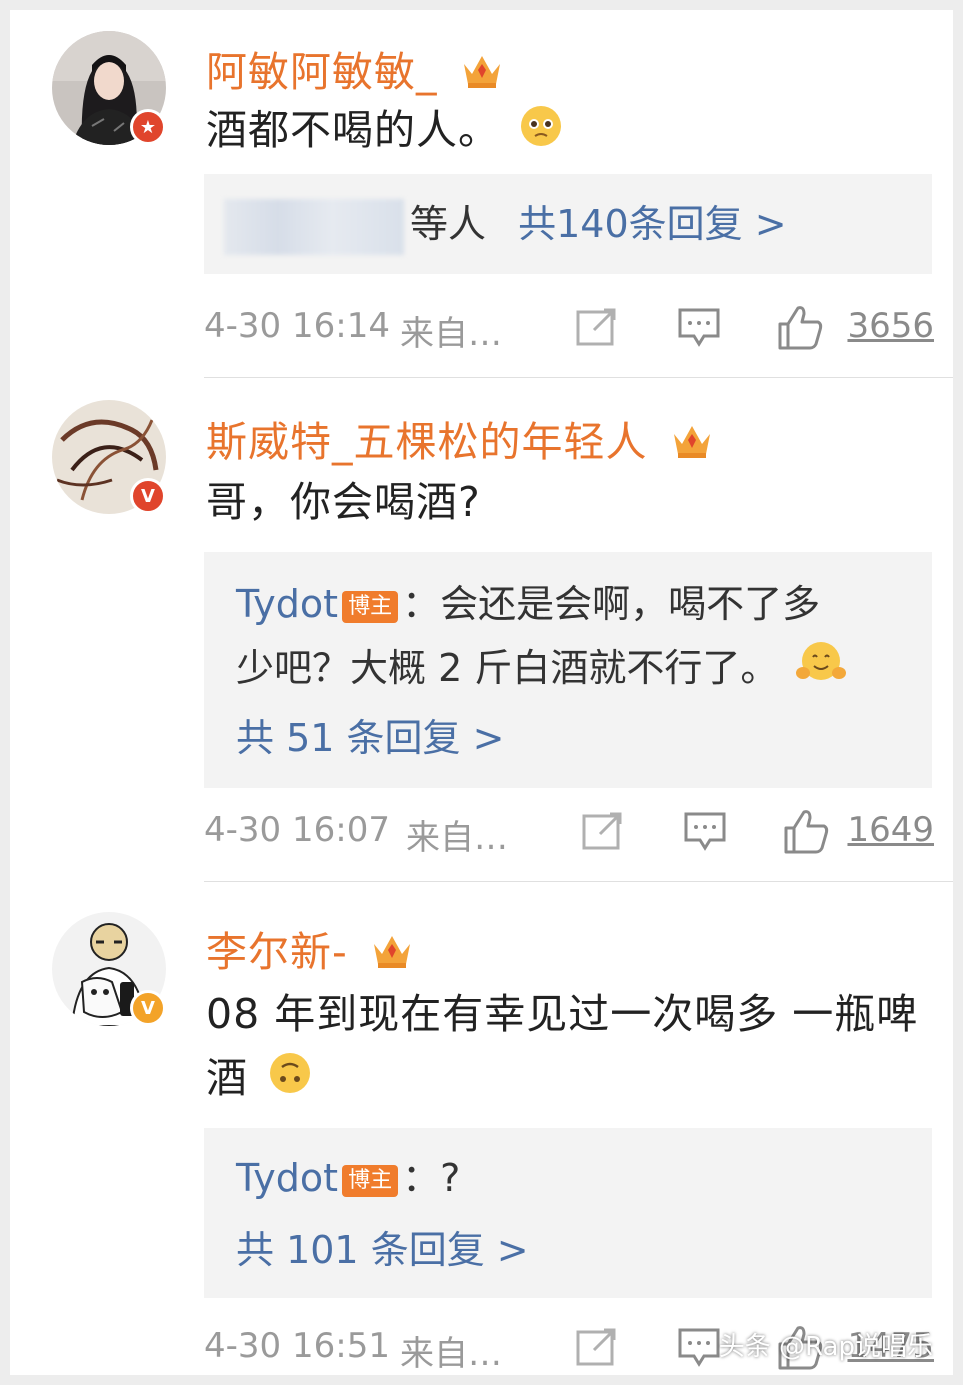 Image resolution: width=963 pixels, height=1385 pixels. Describe the element at coordinates (890, 830) in the screenshot. I see `like-count: 1649` at that location.